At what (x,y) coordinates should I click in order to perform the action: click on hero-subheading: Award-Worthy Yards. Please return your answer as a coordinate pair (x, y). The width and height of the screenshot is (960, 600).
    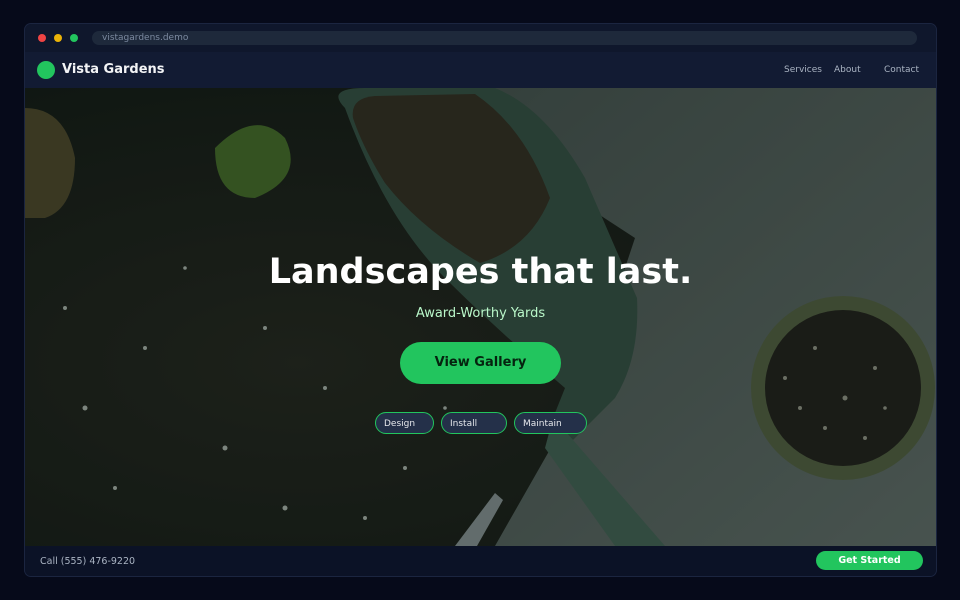
    Looking at the image, I should click on (480, 313).